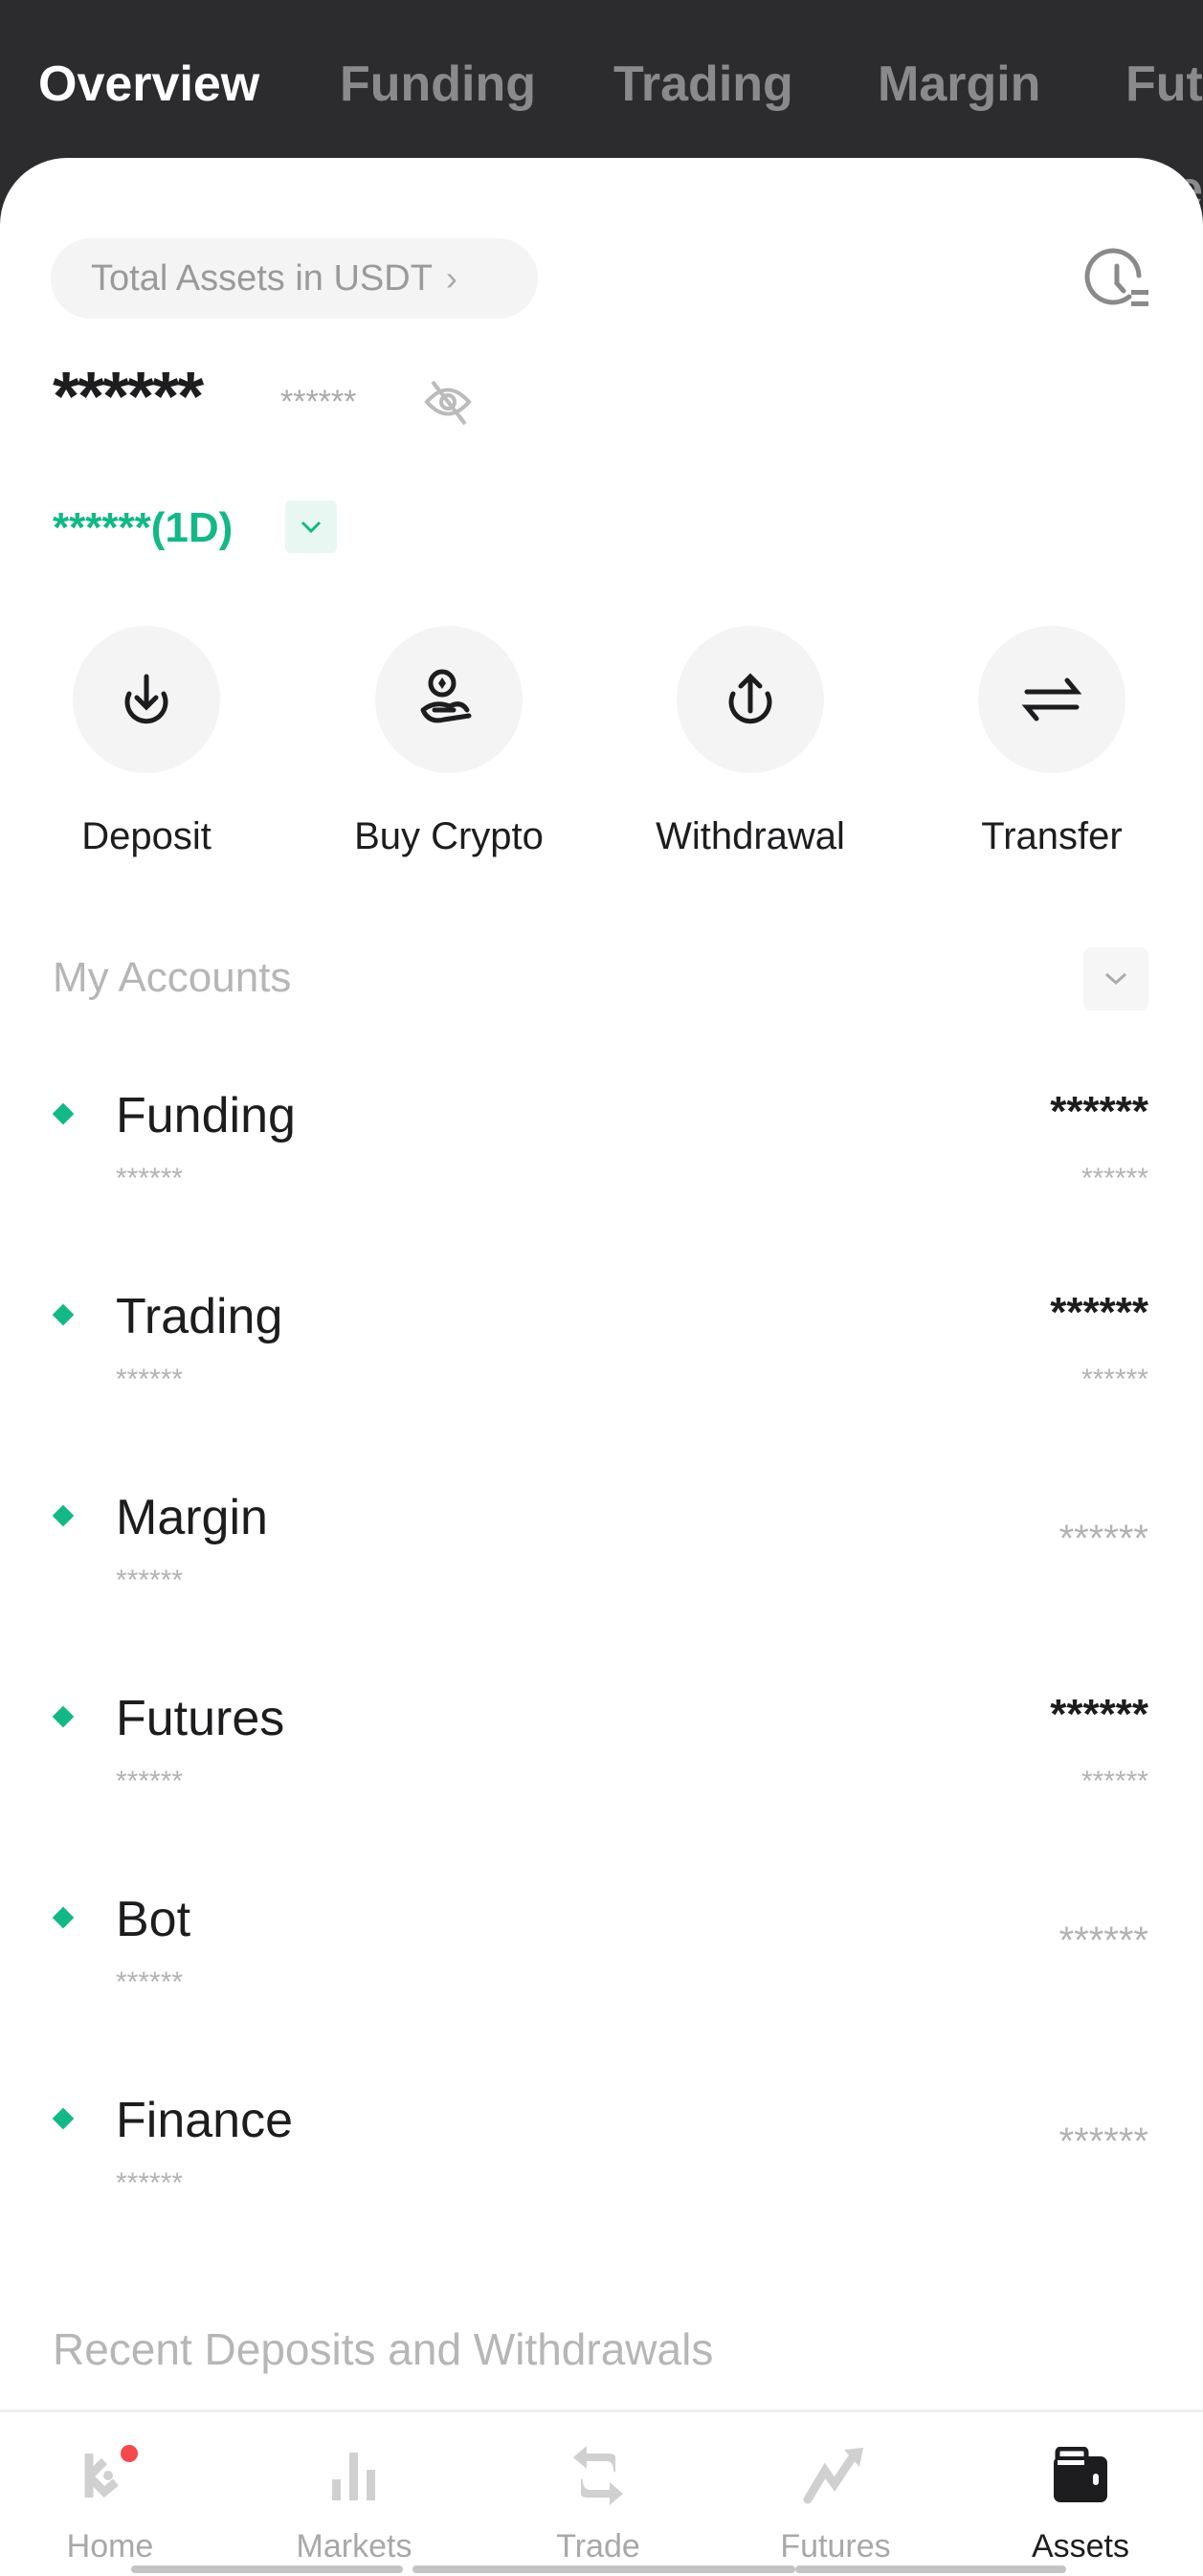 This screenshot has width=1203, height=2576. Describe the element at coordinates (200, 1316) in the screenshot. I see `account-name: Trading` at that location.